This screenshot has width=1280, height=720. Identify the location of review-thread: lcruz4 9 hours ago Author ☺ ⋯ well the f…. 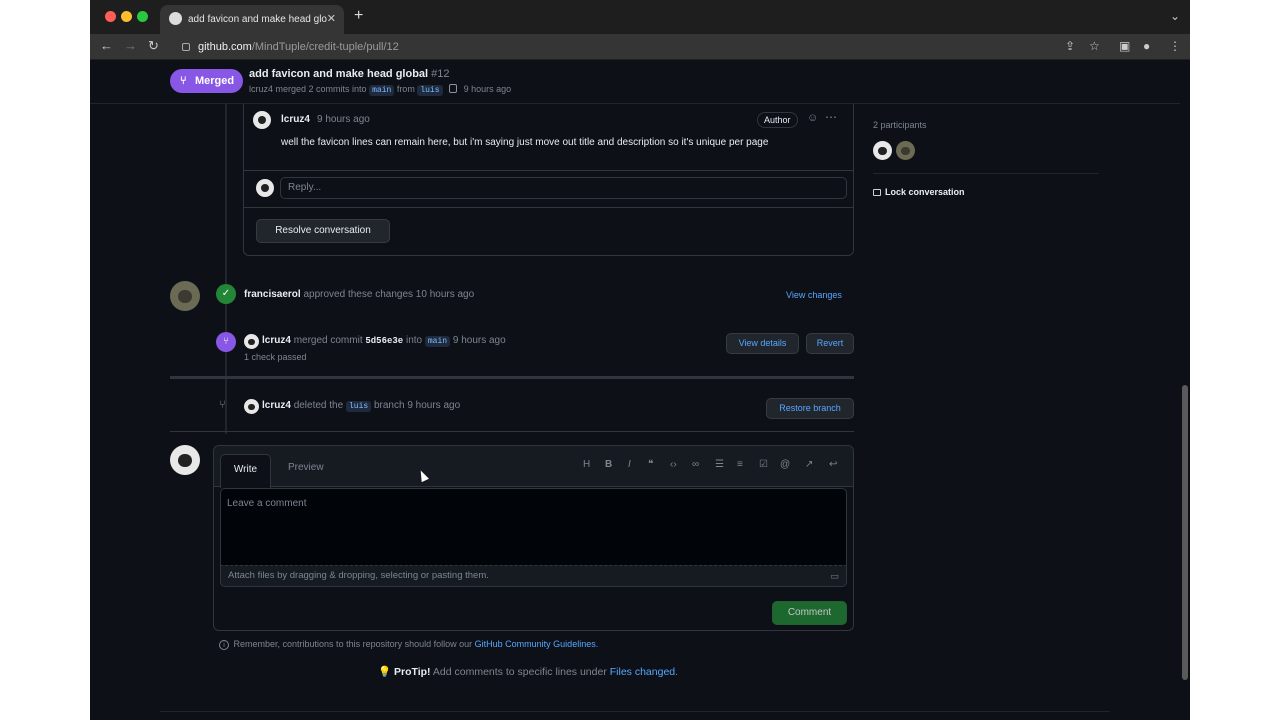
(548, 180).